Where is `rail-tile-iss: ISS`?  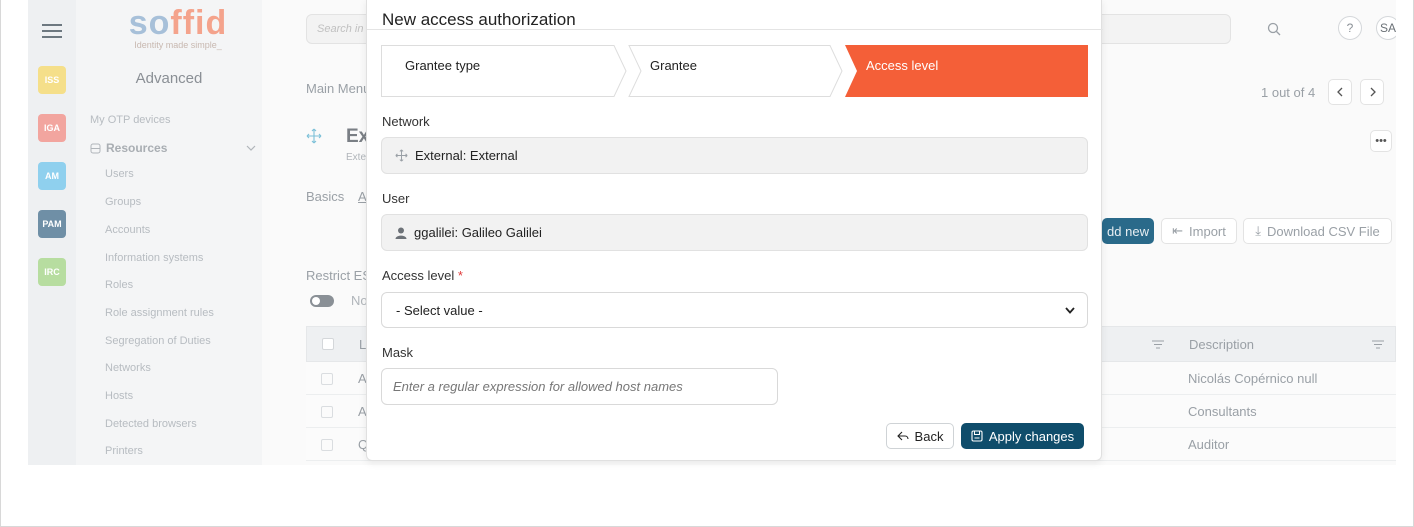
rail-tile-iss: ISS is located at coordinates (52, 80).